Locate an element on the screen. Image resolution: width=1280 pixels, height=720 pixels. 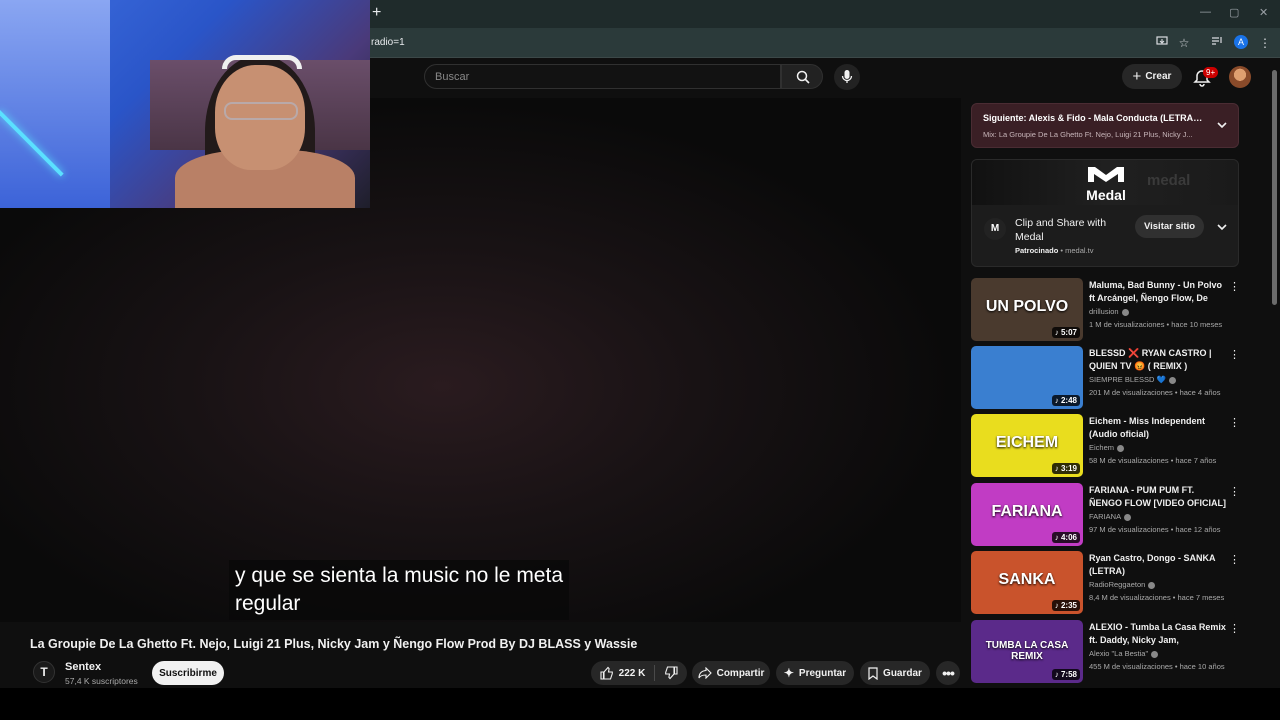
recommendation-channel: Eichem is located at coordinates (1107, 447).